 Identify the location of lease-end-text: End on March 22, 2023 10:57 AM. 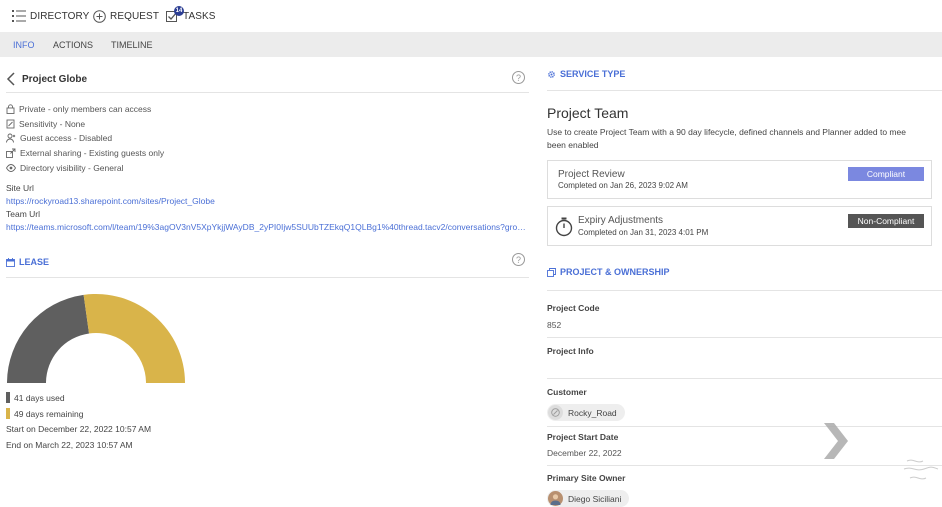
(69, 445).